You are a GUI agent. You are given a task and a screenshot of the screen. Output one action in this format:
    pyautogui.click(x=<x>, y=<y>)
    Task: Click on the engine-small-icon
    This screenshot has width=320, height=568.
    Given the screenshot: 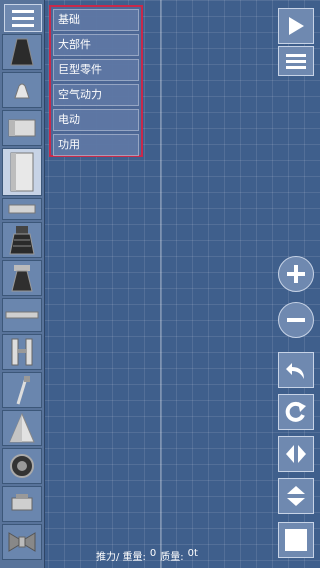 What is the action you would take?
    pyautogui.click(x=22, y=278)
    